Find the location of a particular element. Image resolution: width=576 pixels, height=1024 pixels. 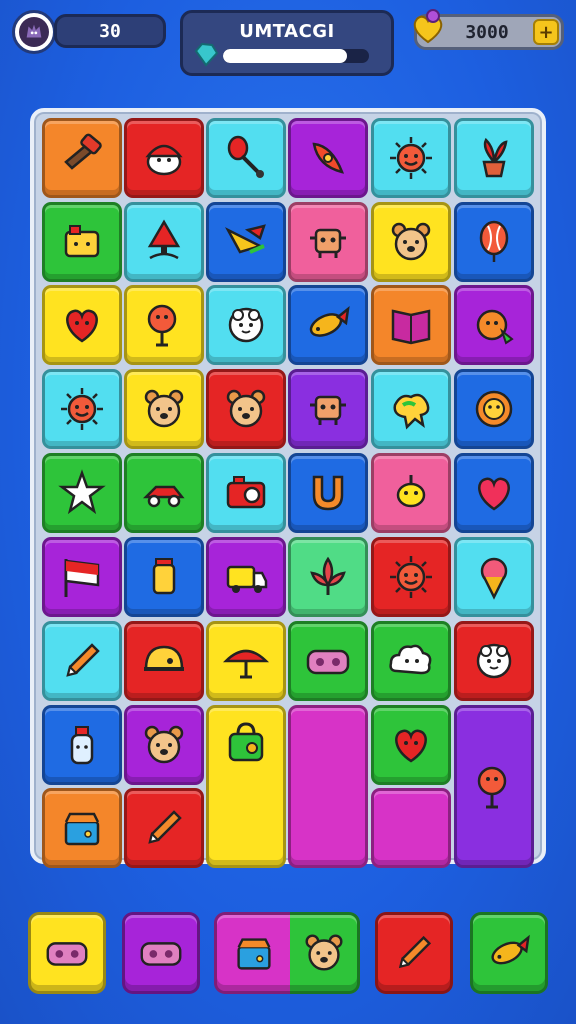

basket-icon is located at coordinates (82, 829).